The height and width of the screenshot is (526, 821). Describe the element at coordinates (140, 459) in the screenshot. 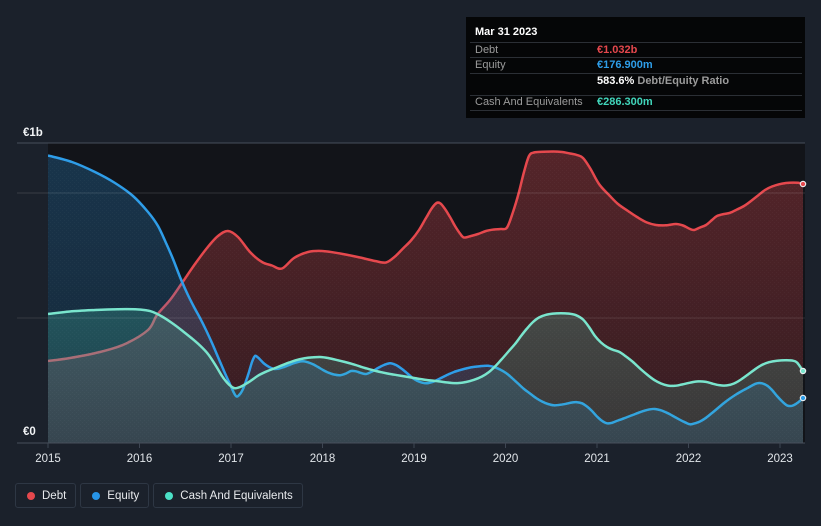

I see `svg-text: 2016` at that location.